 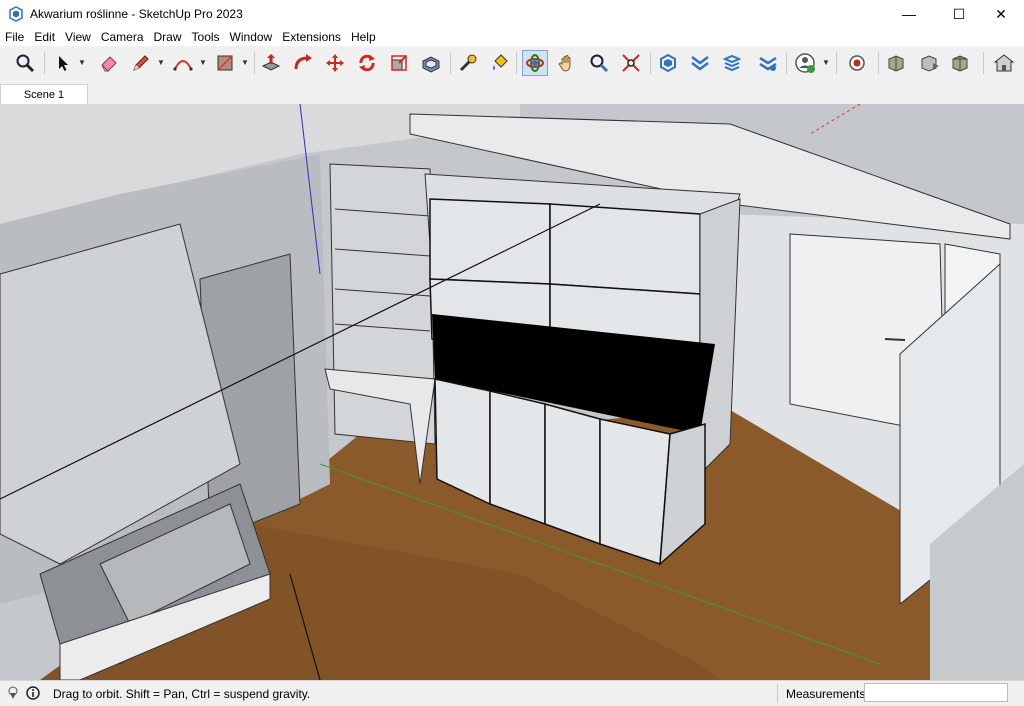 I want to click on scene-tab: Scene 1, so click(x=44, y=94).